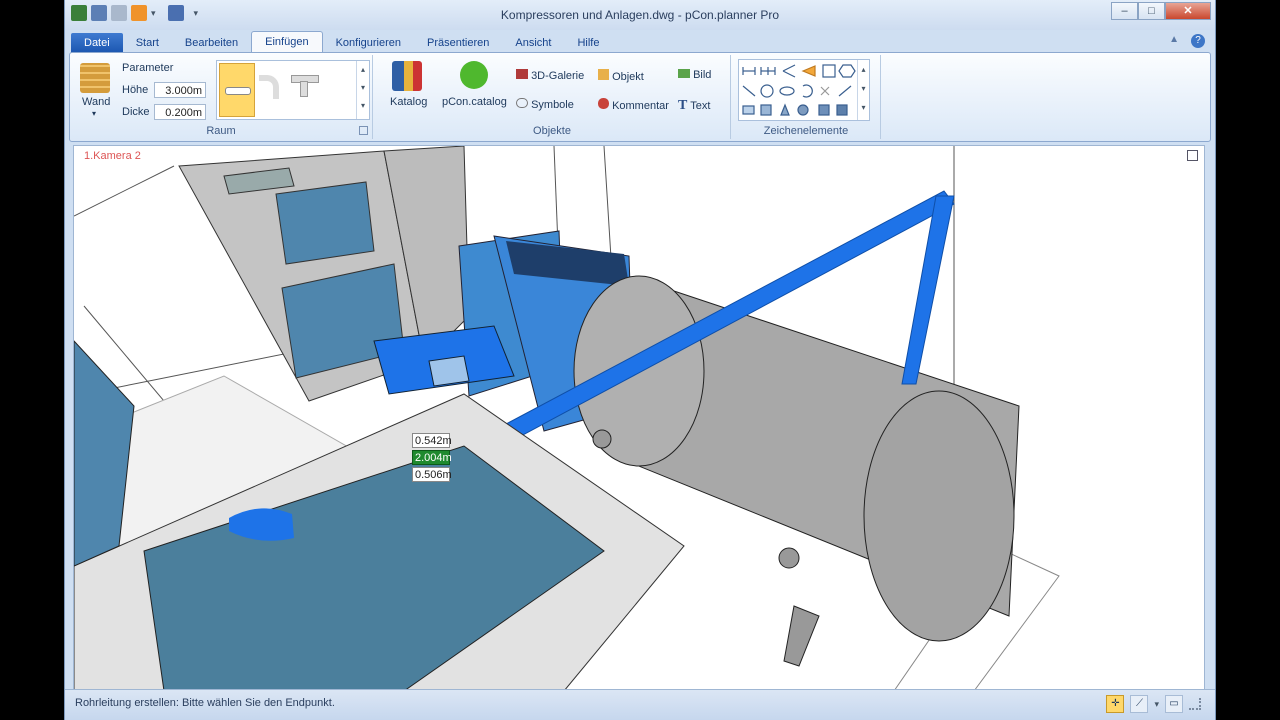 The height and width of the screenshot is (720, 1280). Describe the element at coordinates (1174, 41) in the screenshot. I see `collapse-ribbon-icon: ▲` at that location.